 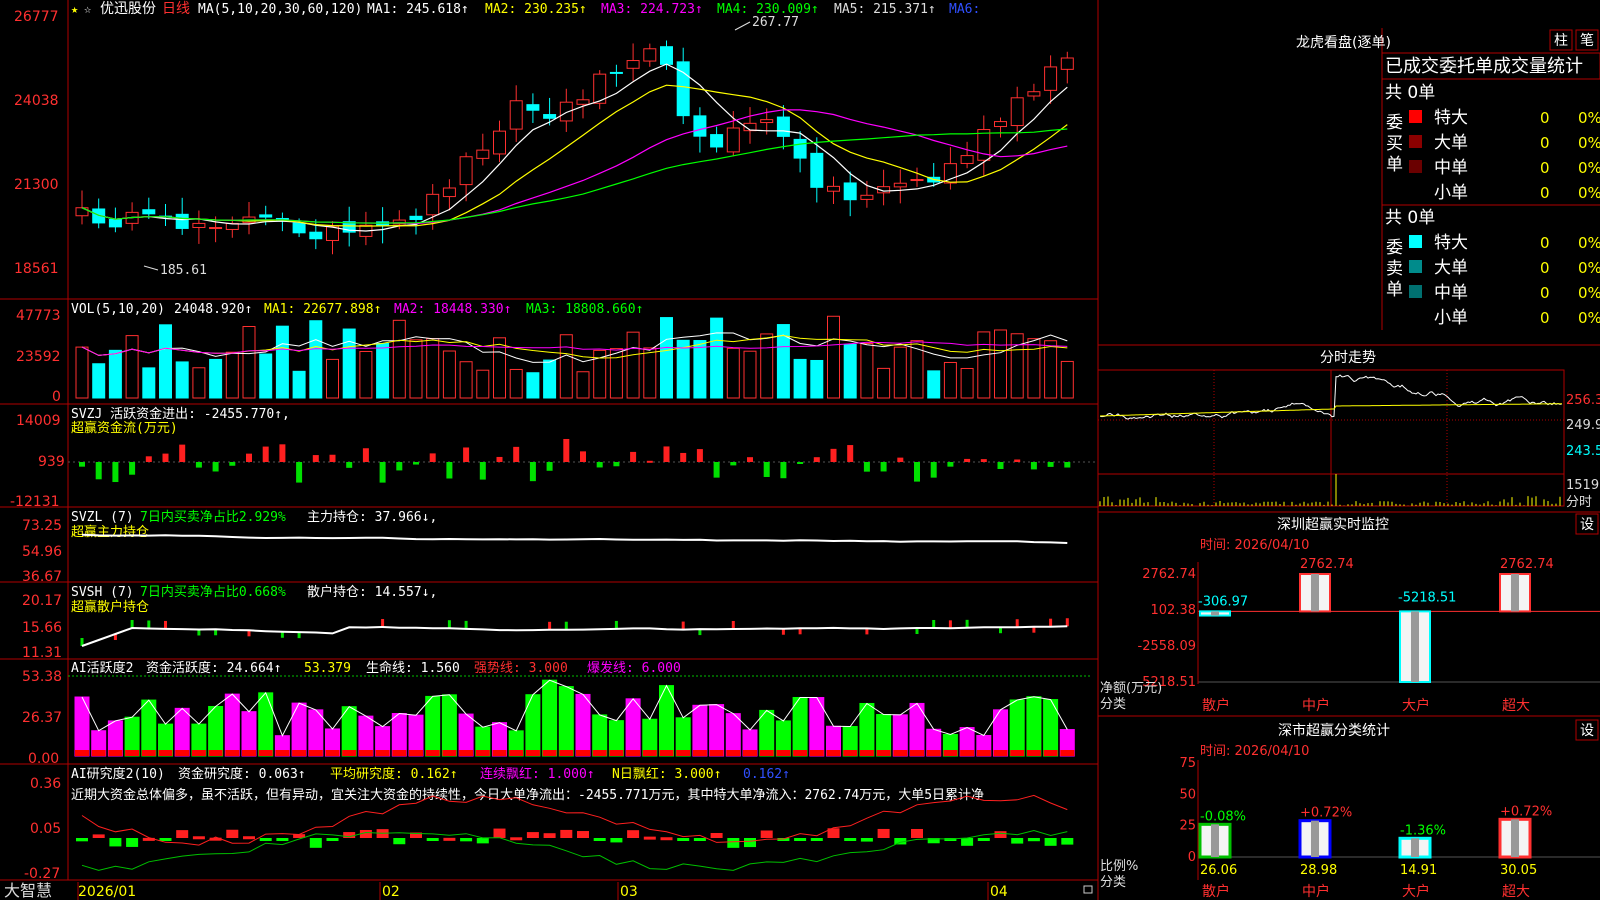 What do you see at coordinates (110, 532) in the screenshot?
I see `svzl-line2: 超赢主力持仓` at bounding box center [110, 532].